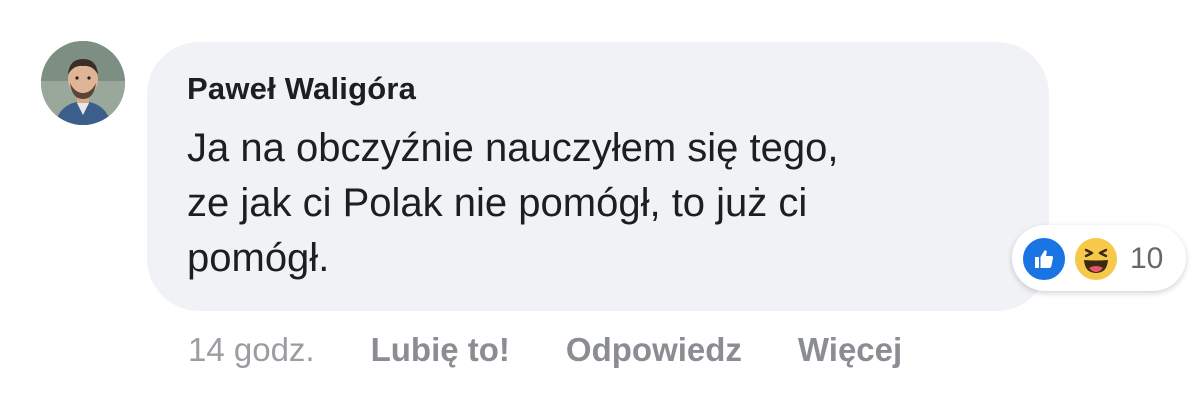  I want to click on comment-actions: 14 godz. Lubię to! Odpowiedz Więcej, so click(573, 350).